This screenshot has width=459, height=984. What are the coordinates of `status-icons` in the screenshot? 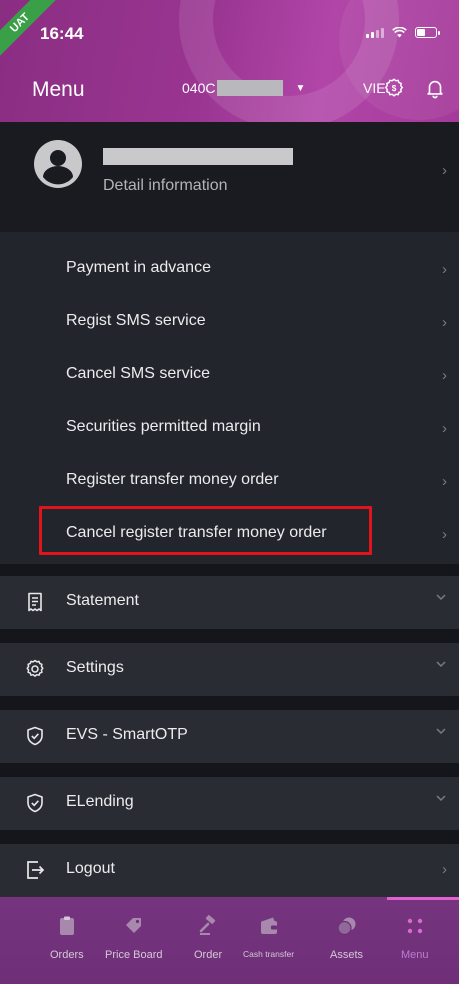 It's located at (403, 32).